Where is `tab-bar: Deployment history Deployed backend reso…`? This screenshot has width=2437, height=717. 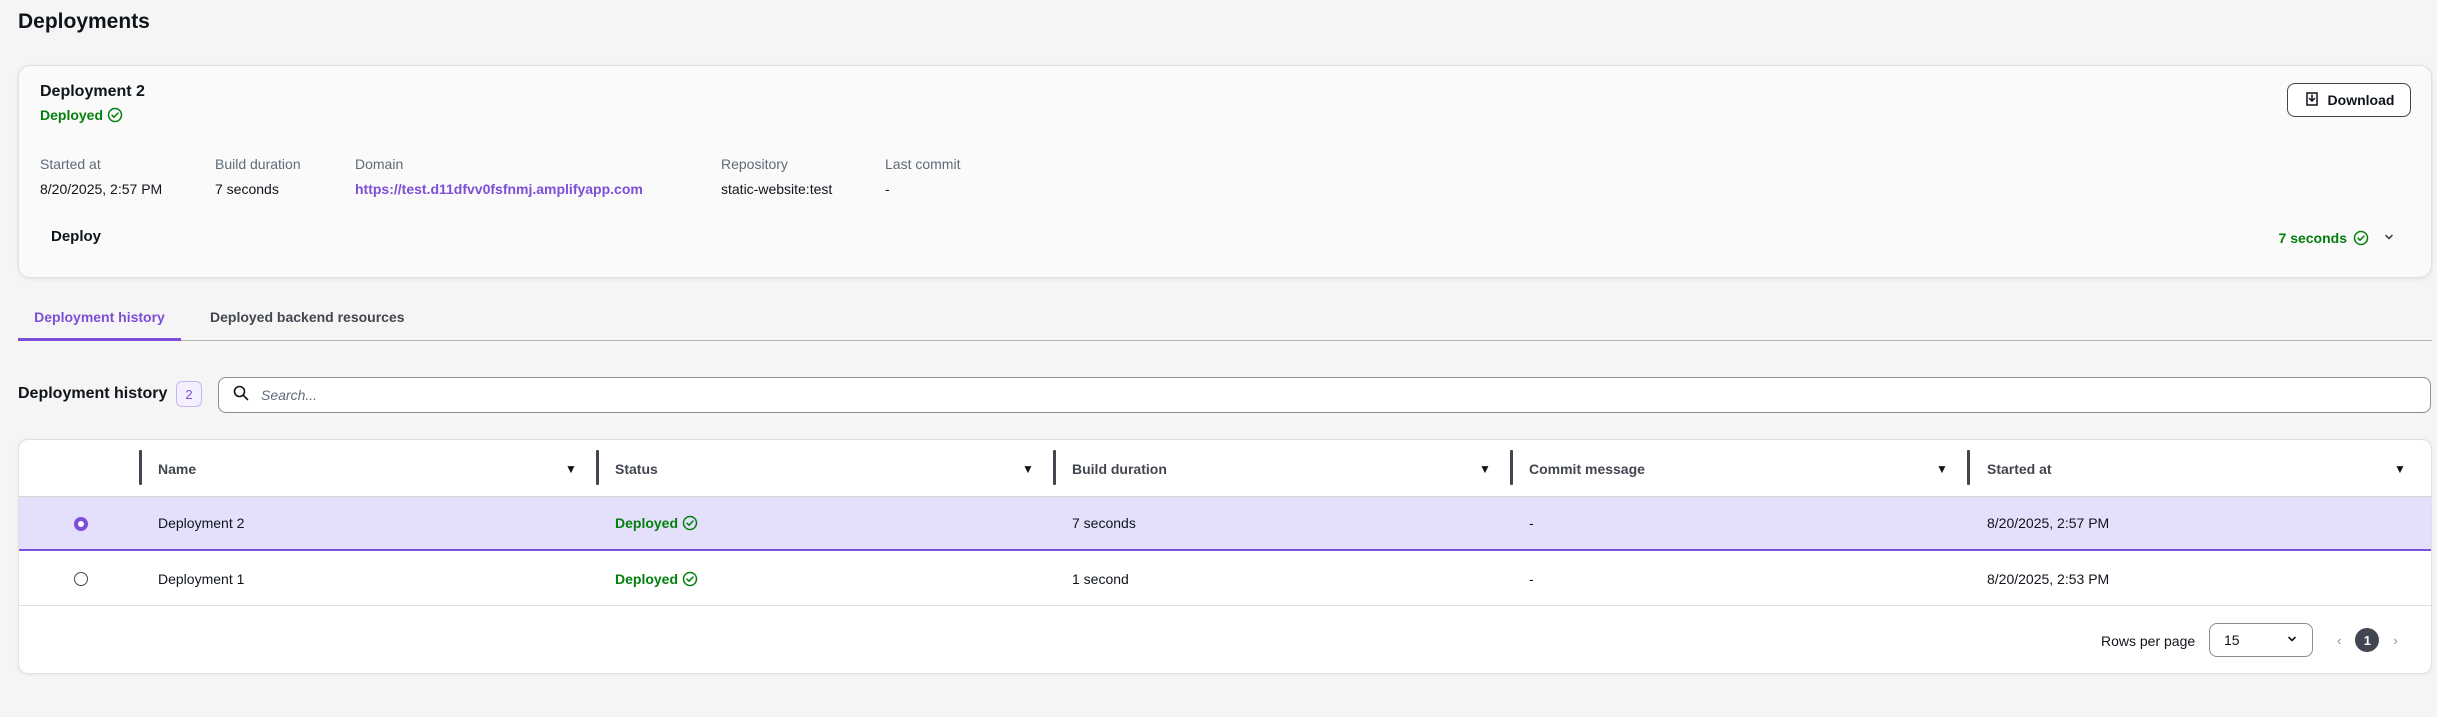 tab-bar: Deployment history Deployed backend reso… is located at coordinates (1225, 318).